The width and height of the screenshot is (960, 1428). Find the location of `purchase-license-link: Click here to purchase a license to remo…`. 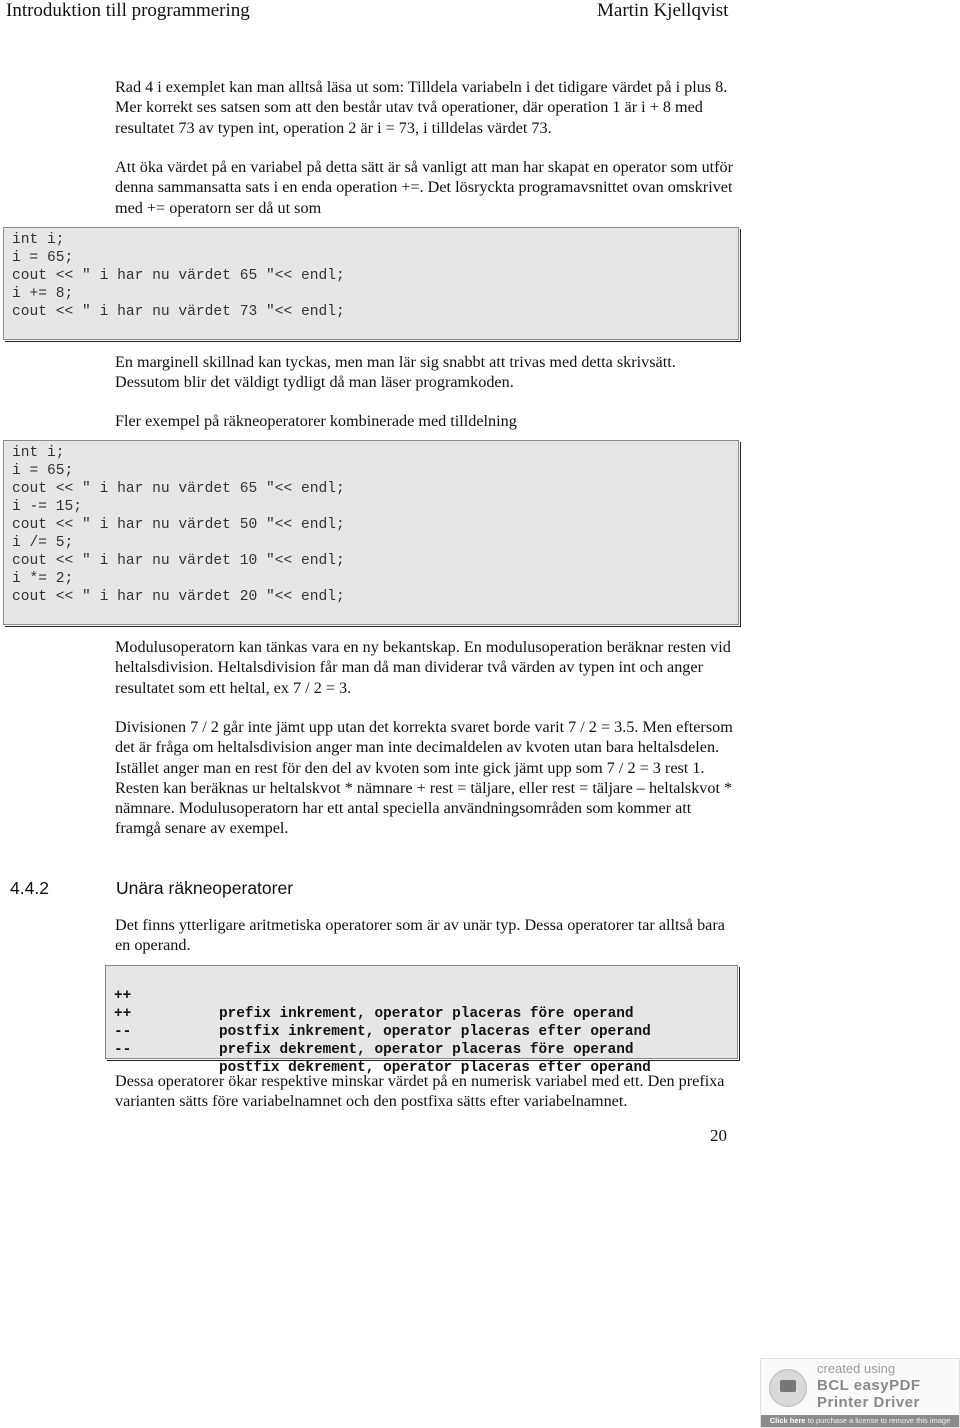

purchase-license-link: Click here to purchase a license to remo… is located at coordinates (860, 1421).